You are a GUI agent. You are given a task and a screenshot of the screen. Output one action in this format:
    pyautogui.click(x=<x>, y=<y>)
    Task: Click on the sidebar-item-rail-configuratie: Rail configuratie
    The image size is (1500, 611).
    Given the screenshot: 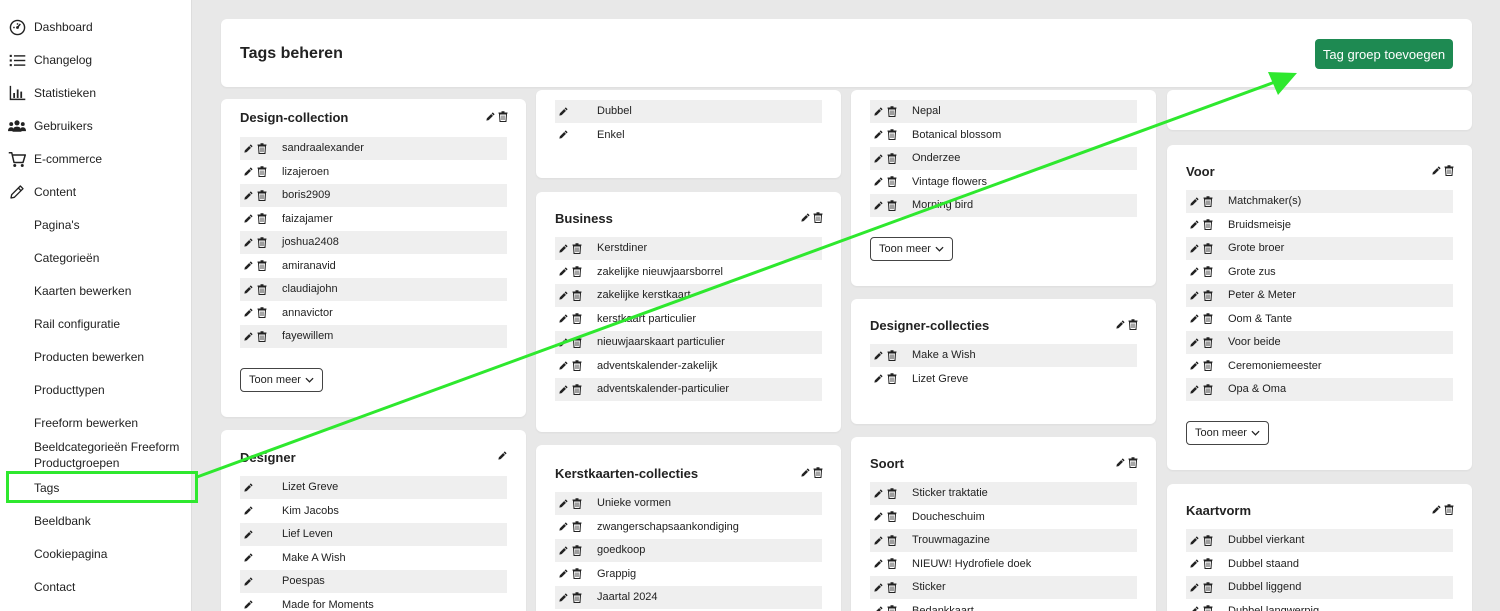 What is the action you would take?
    pyautogui.click(x=96, y=324)
    